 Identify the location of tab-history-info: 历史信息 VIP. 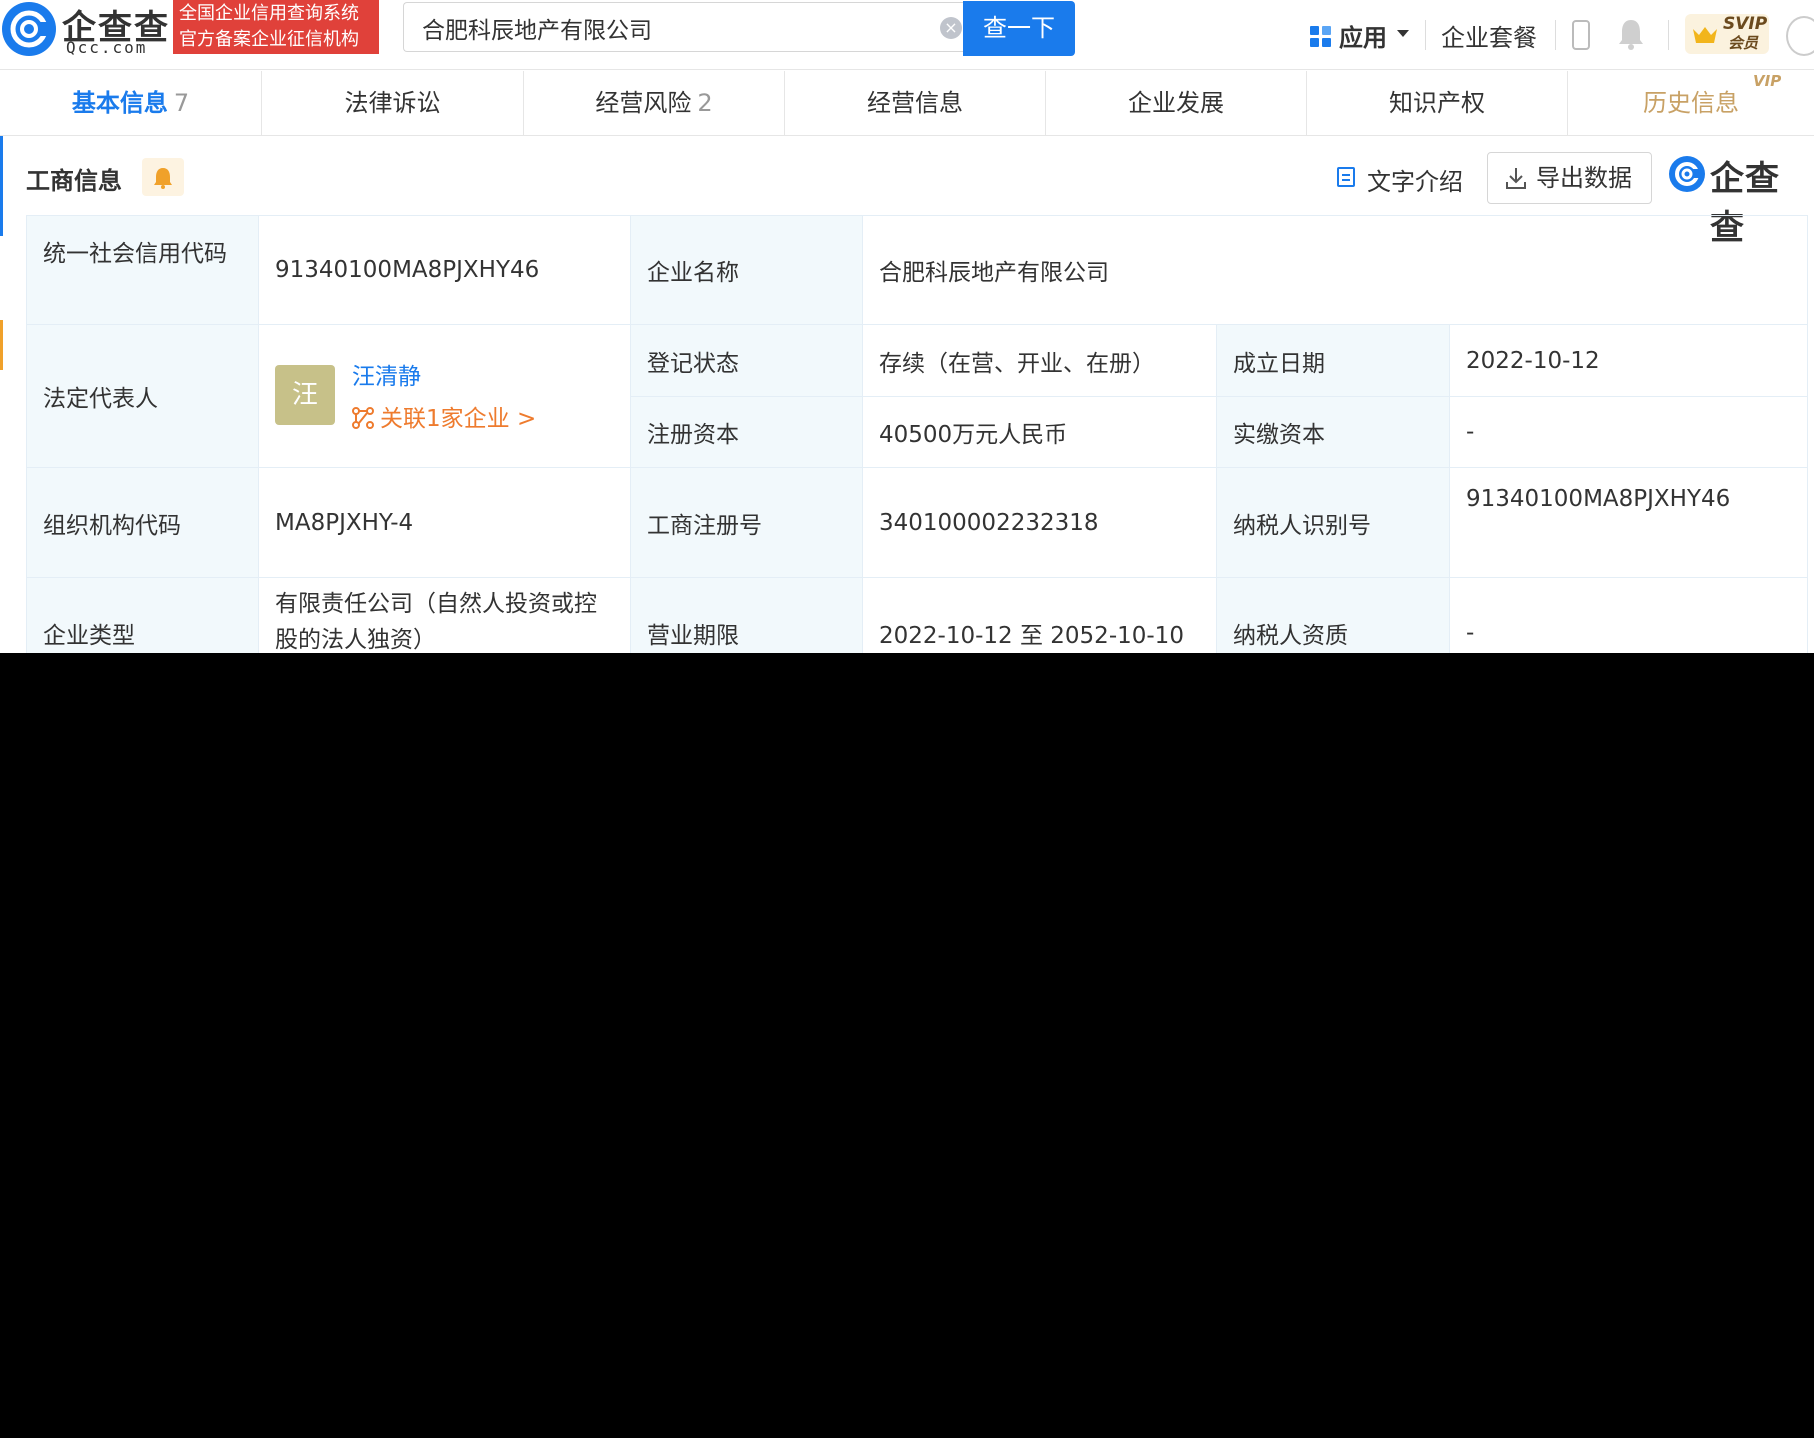
(1691, 103).